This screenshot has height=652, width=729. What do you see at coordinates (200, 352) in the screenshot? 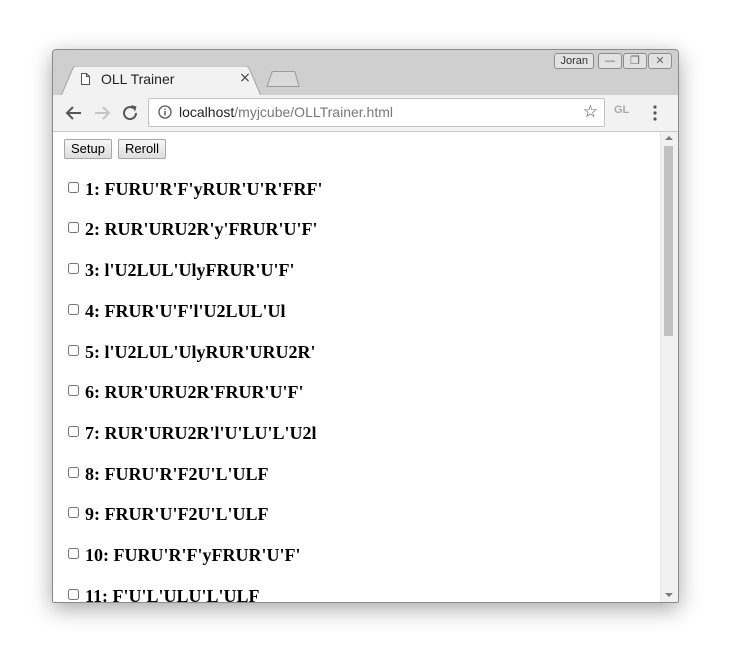
I see `algorithm-label: 5: l'U2LUL'UlyRUR'URU2R'` at bounding box center [200, 352].